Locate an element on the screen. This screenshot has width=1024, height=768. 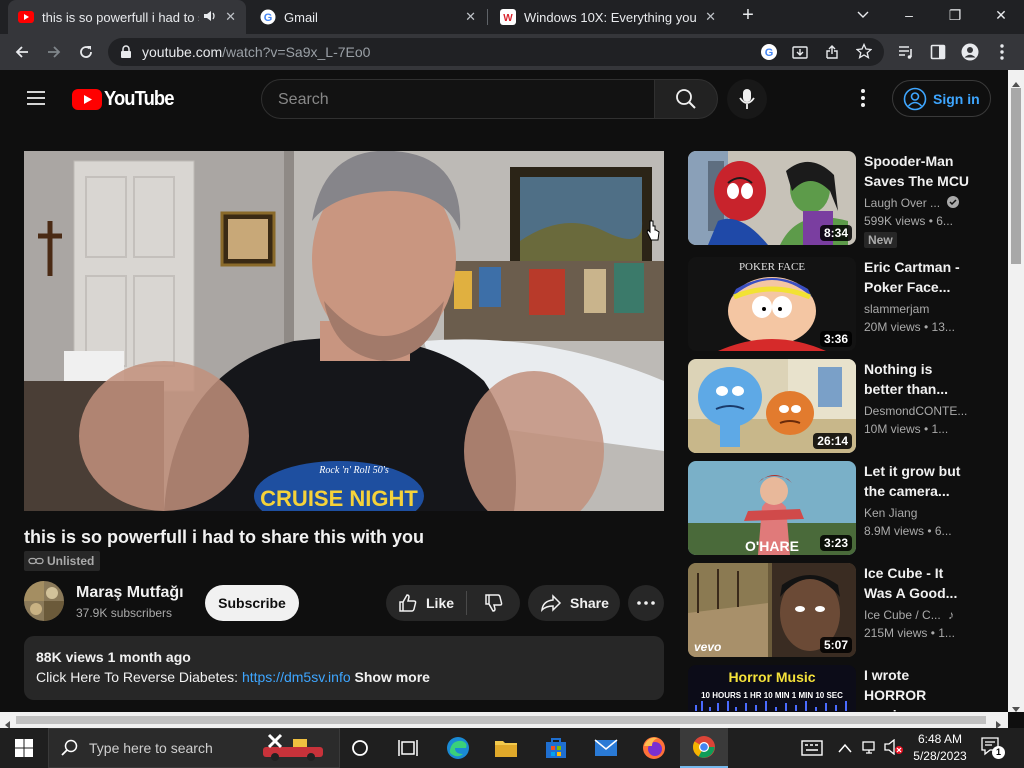
hamburger-menu-icon is located at coordinates (36, 100).